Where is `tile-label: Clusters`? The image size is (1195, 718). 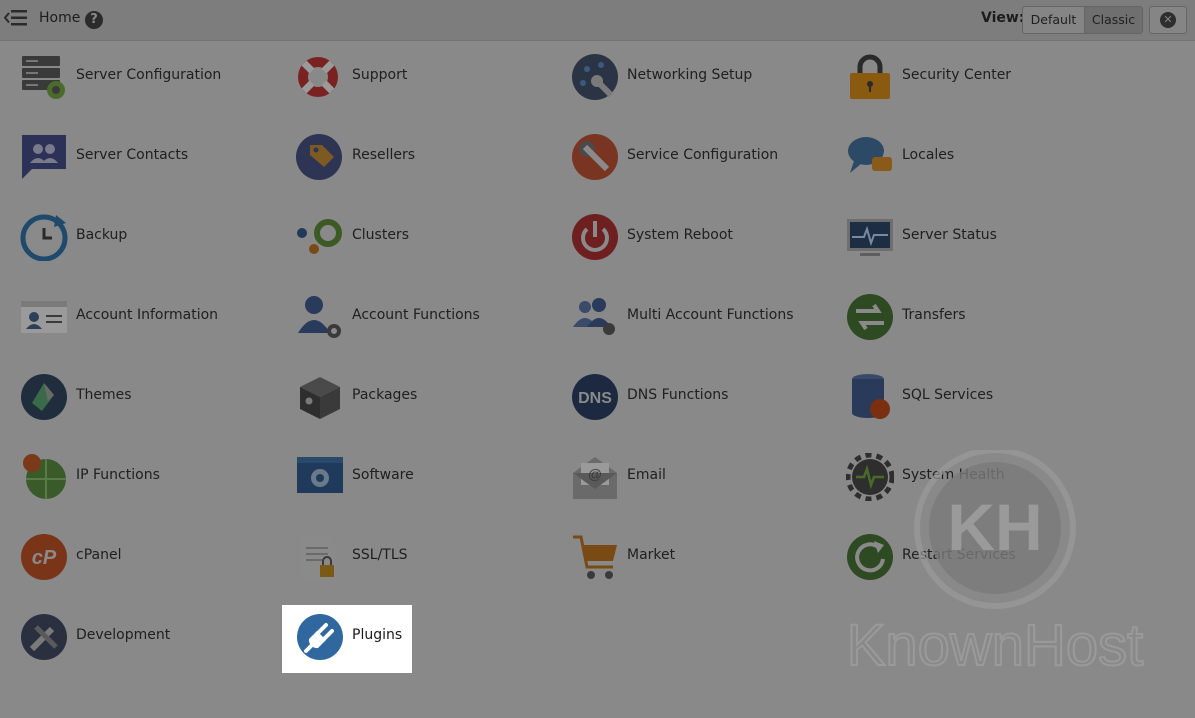 tile-label: Clusters is located at coordinates (380, 235).